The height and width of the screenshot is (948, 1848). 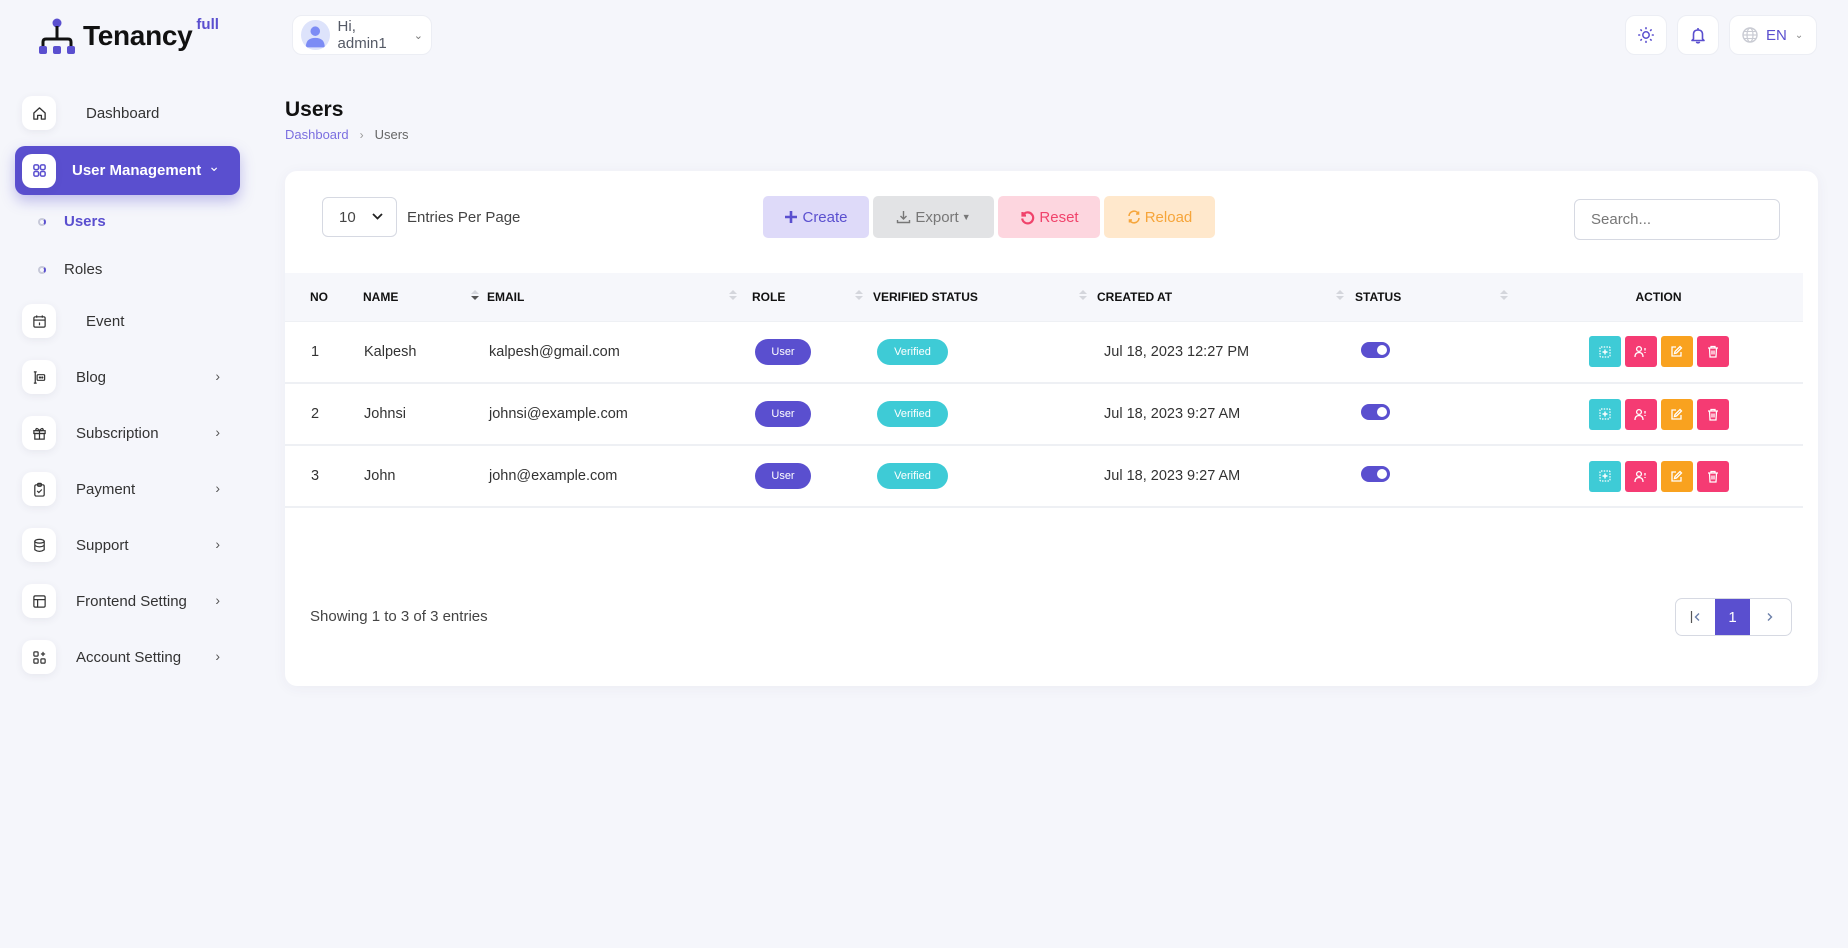 I want to click on user-greeting: Hi, admin1, so click(x=362, y=35).